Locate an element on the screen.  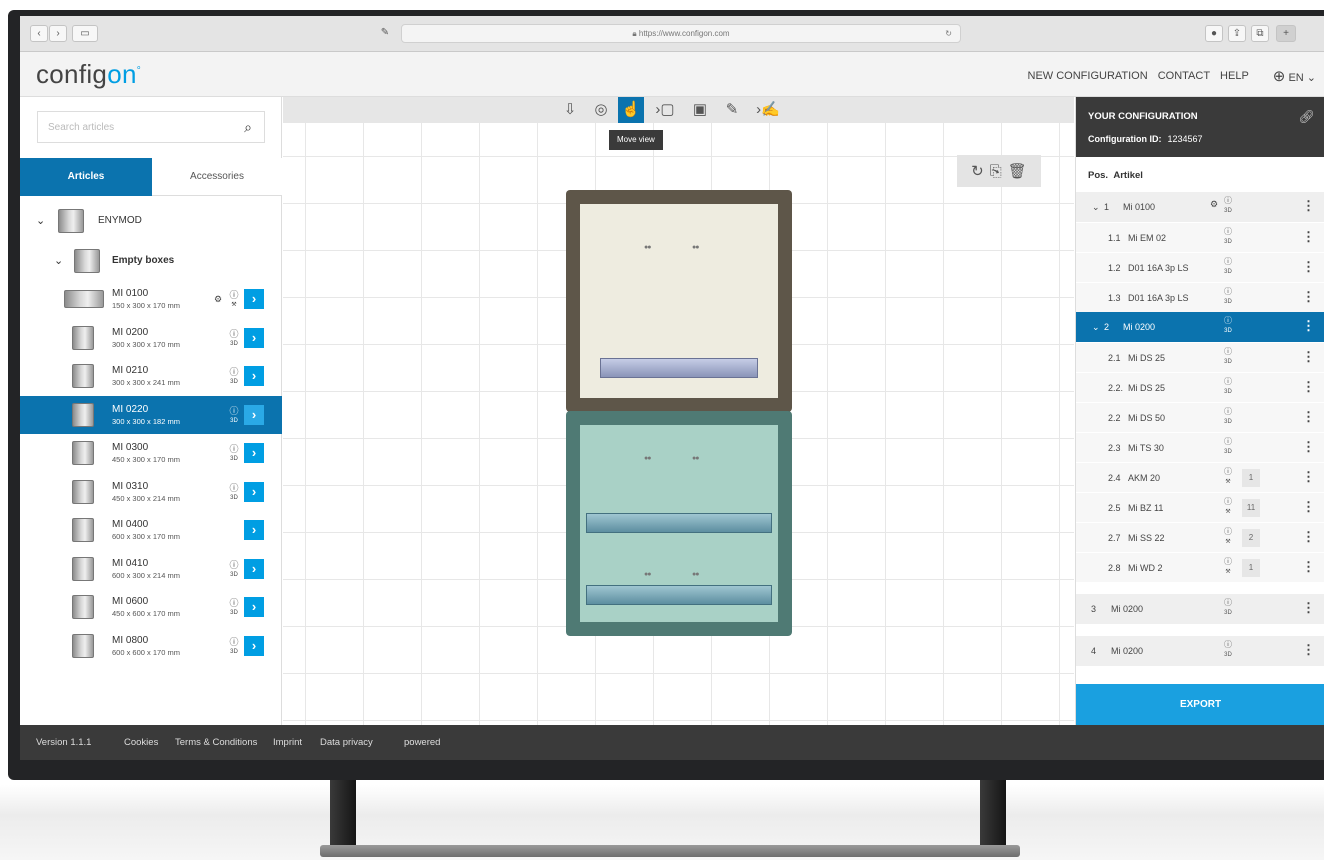
config-row: 1.3 D01 16A 3p LS ⓘ 3D ⋮ is located at coordinates (1200, 297).